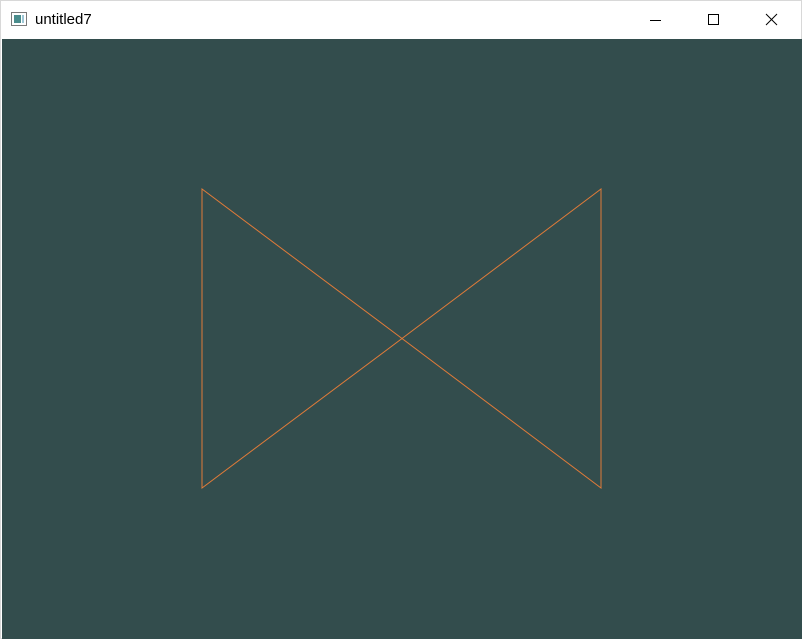 The width and height of the screenshot is (802, 639). I want to click on minimize-icon, so click(655, 20).